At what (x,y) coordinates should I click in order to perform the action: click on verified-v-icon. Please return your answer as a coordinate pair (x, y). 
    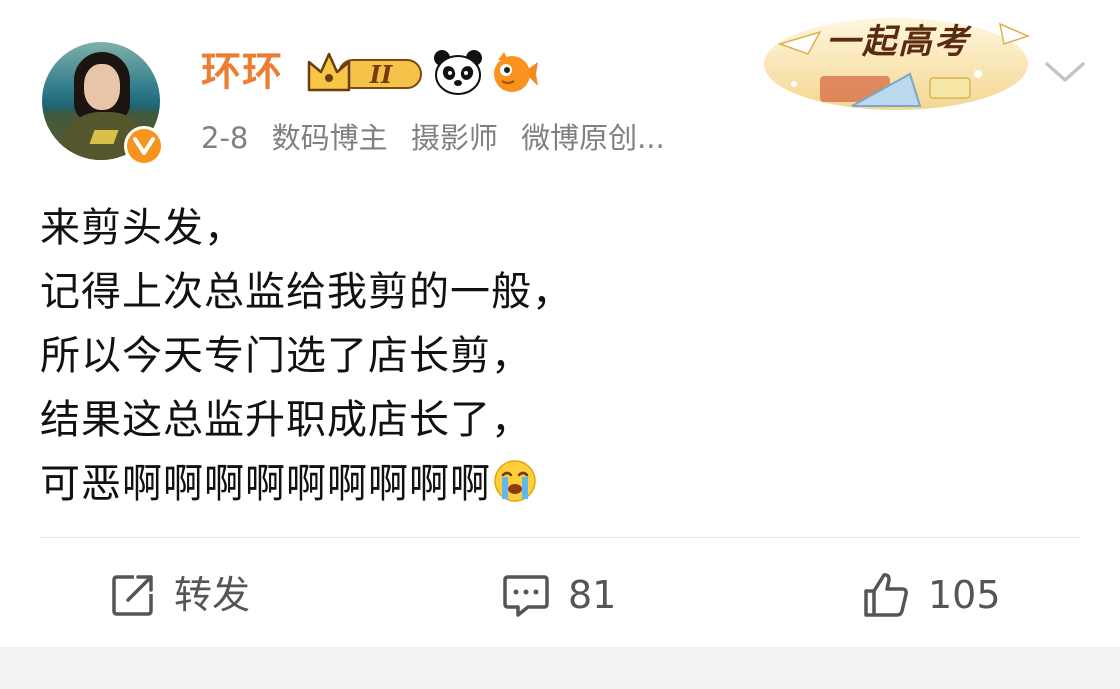
    Looking at the image, I should click on (144, 146).